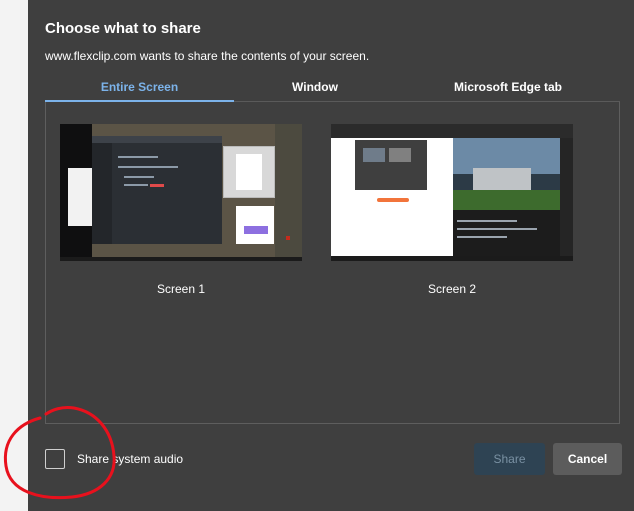 The width and height of the screenshot is (634, 511). I want to click on tab-window: Window, so click(315, 89).